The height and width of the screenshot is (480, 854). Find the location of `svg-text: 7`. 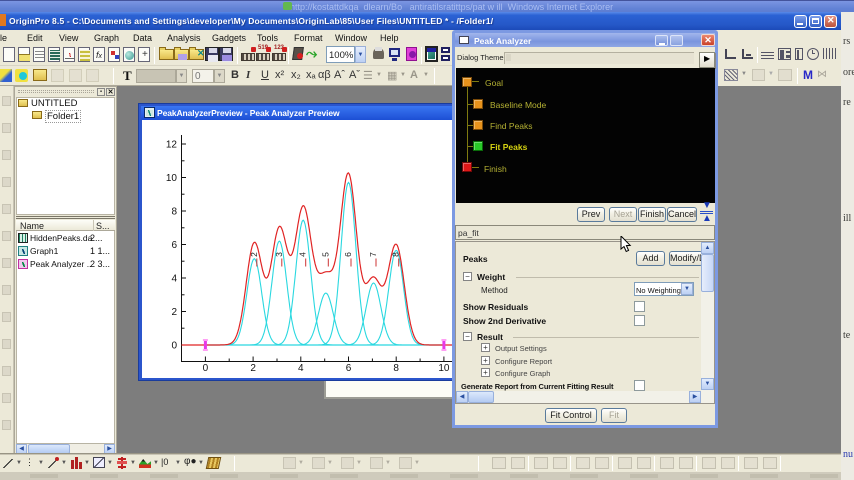

svg-text: 7 is located at coordinates (373, 254).